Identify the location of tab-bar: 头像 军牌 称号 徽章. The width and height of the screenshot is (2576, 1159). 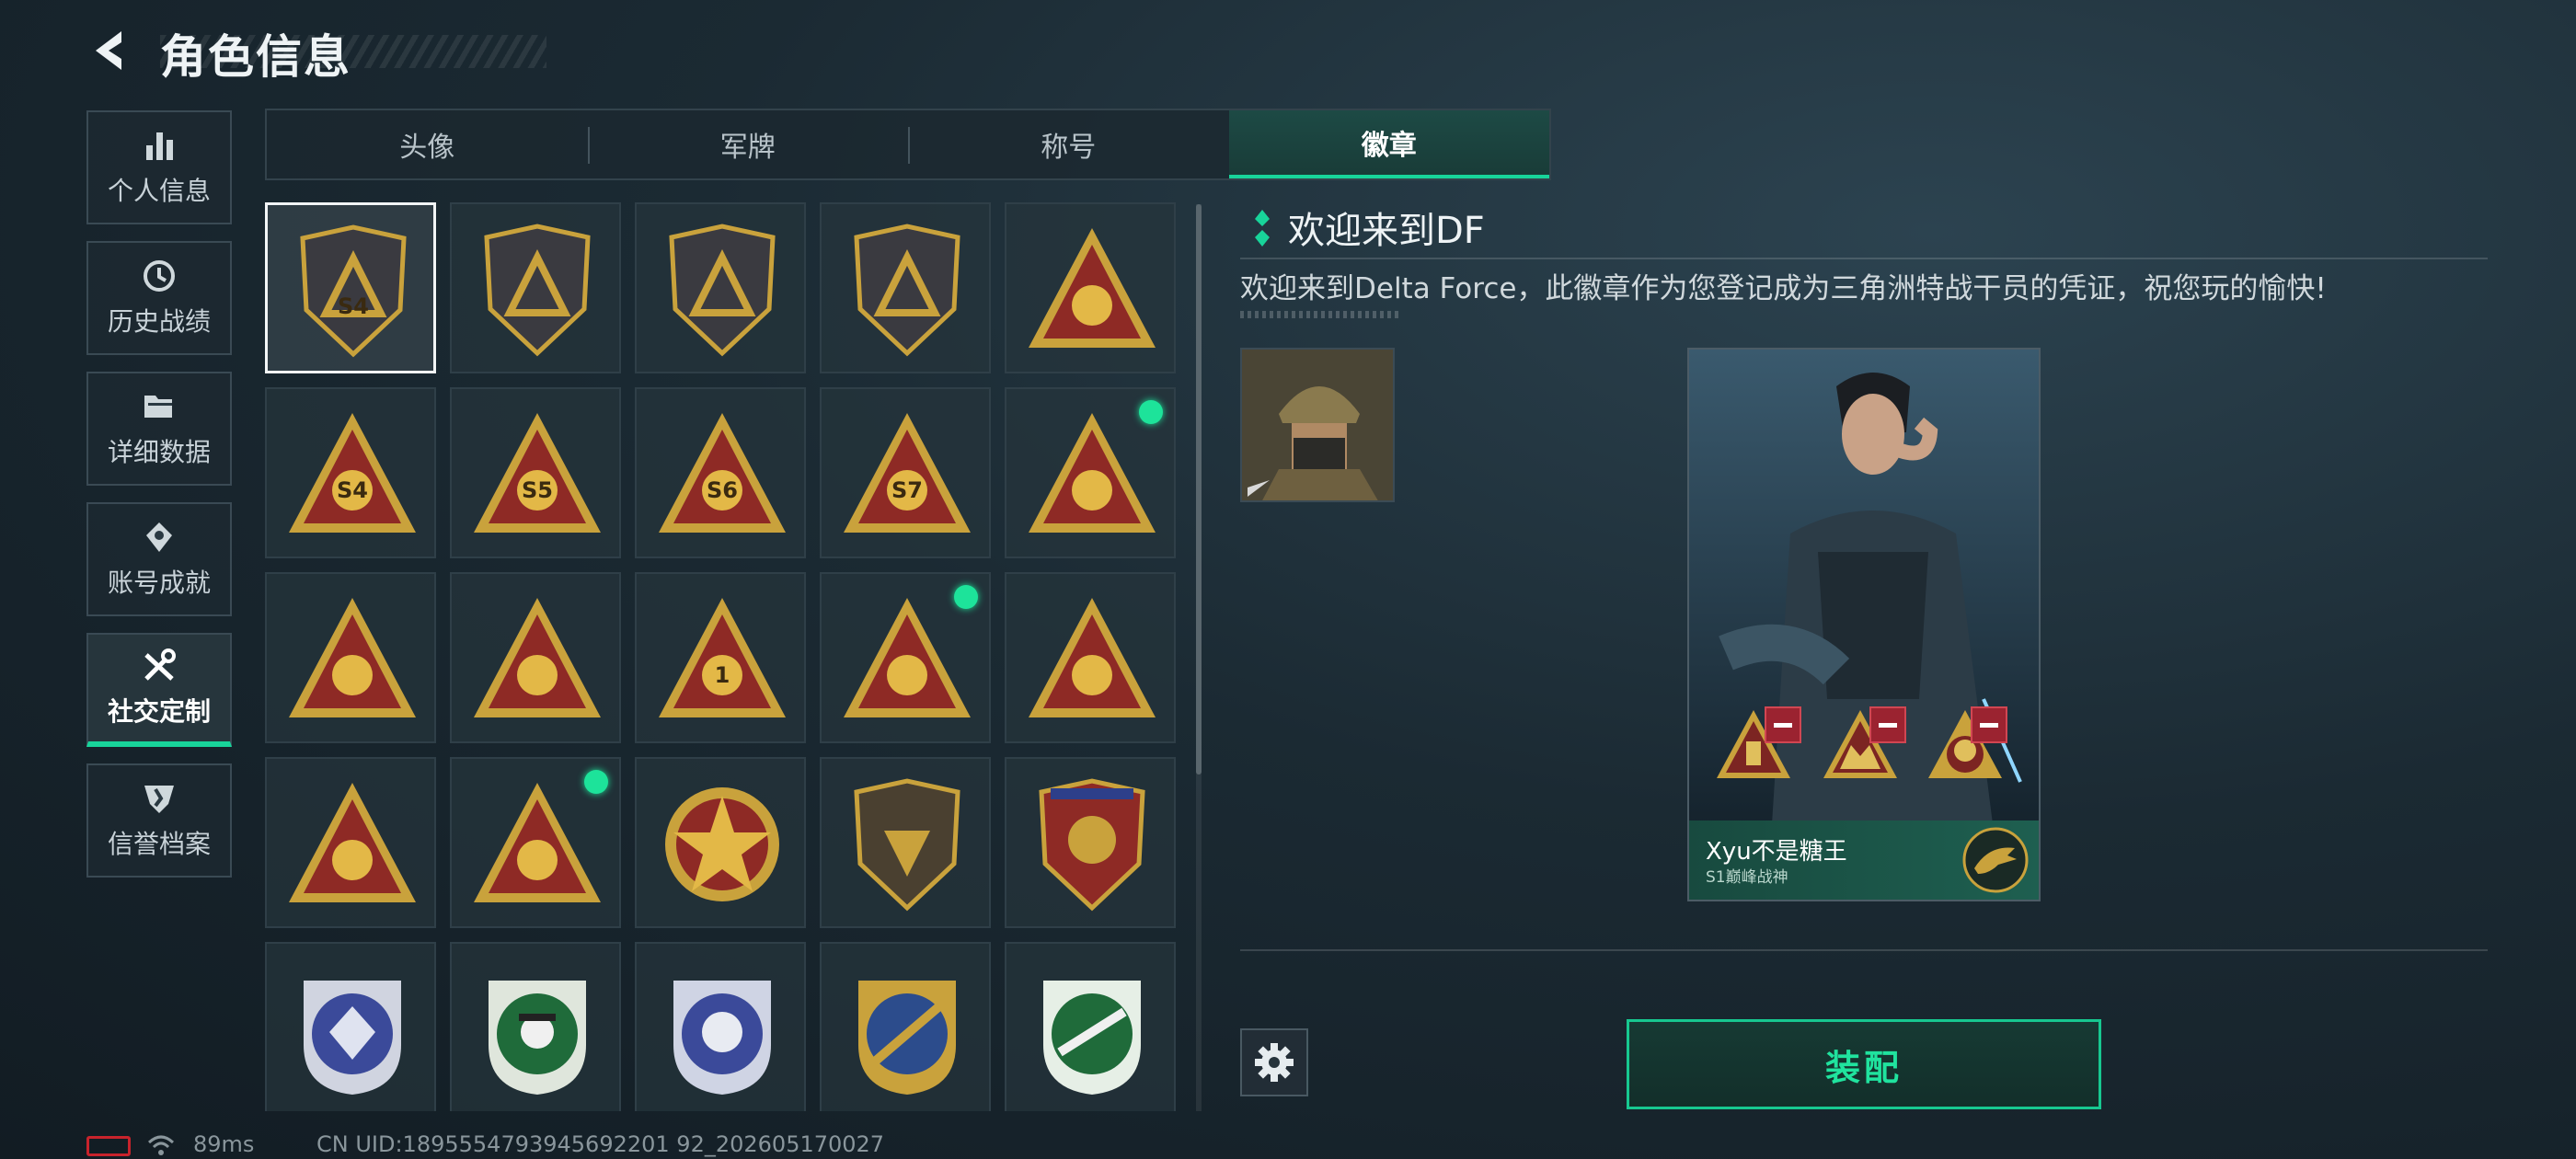
(908, 144).